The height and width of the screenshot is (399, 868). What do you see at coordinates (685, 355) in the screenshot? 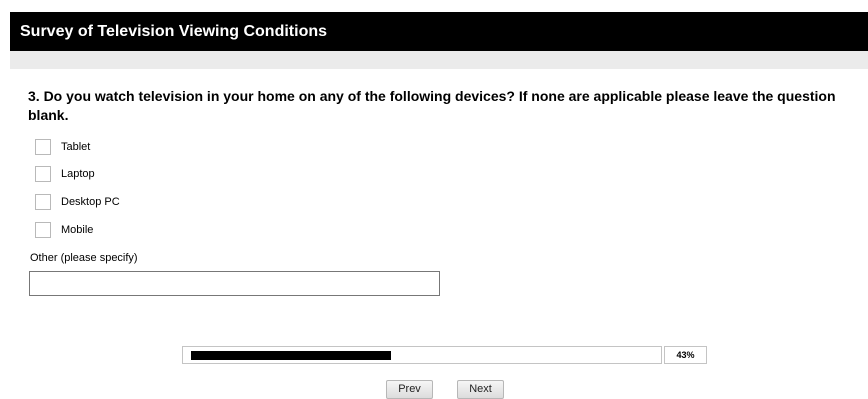
I see `progress-percent: 43%` at bounding box center [685, 355].